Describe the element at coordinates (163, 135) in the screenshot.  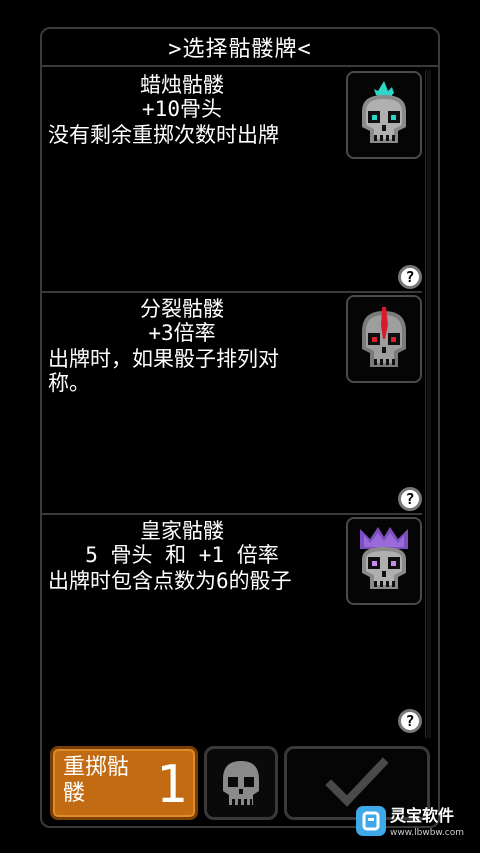
I see `card-description: 没有剩余重掷次数时出牌` at that location.